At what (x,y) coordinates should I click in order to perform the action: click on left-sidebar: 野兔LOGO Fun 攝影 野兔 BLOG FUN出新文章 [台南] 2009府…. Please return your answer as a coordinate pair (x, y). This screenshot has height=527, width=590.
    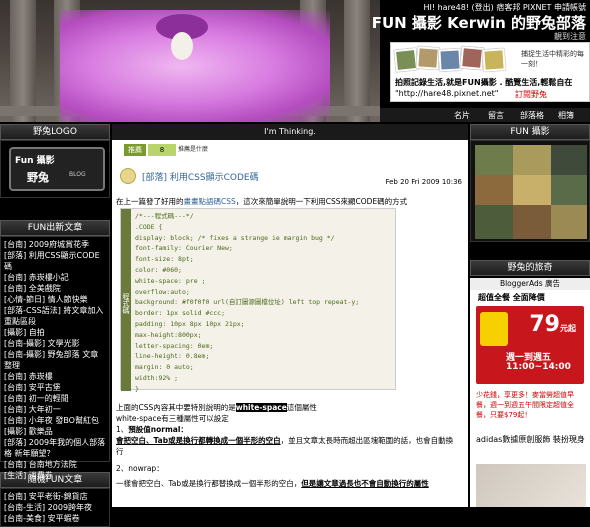
    Looking at the image, I should click on (55, 325).